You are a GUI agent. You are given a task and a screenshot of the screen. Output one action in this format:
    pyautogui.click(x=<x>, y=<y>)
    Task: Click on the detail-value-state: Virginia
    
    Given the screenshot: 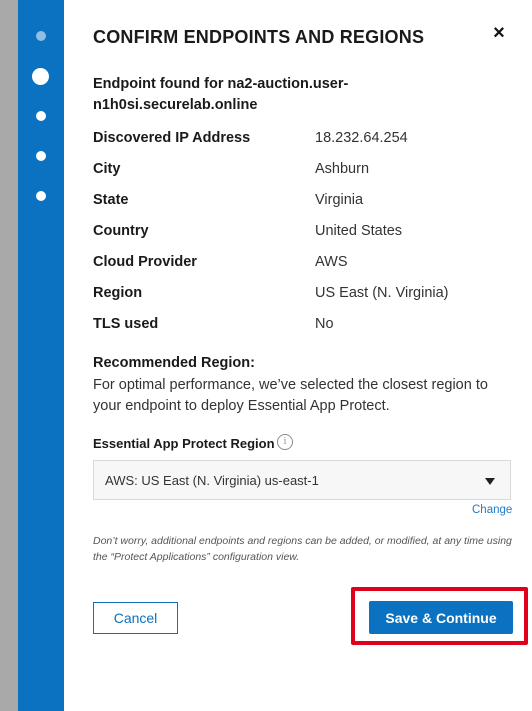 What is the action you would take?
    pyautogui.click(x=339, y=200)
    